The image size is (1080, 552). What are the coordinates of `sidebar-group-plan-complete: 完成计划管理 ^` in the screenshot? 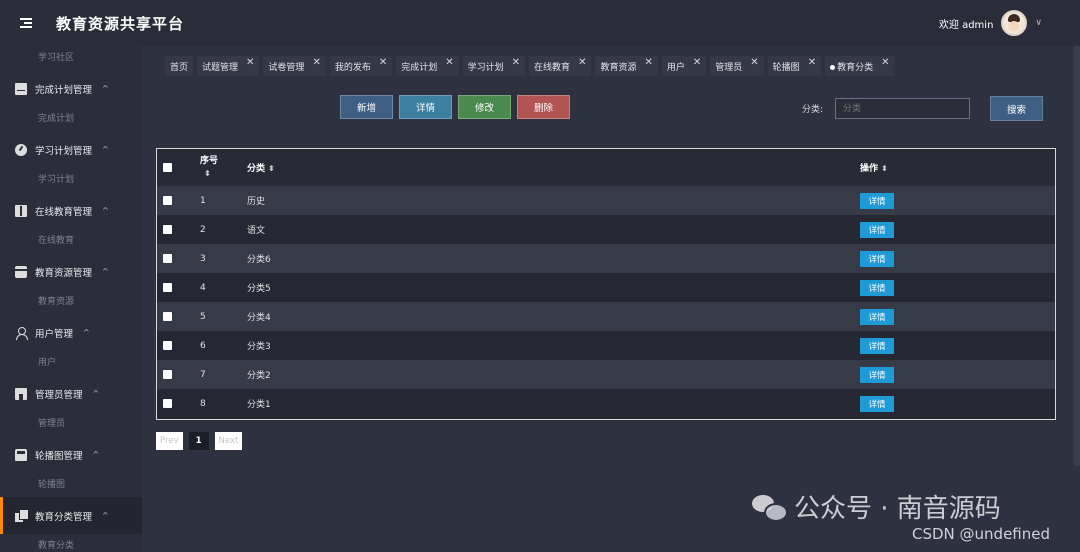 It's located at (71, 88).